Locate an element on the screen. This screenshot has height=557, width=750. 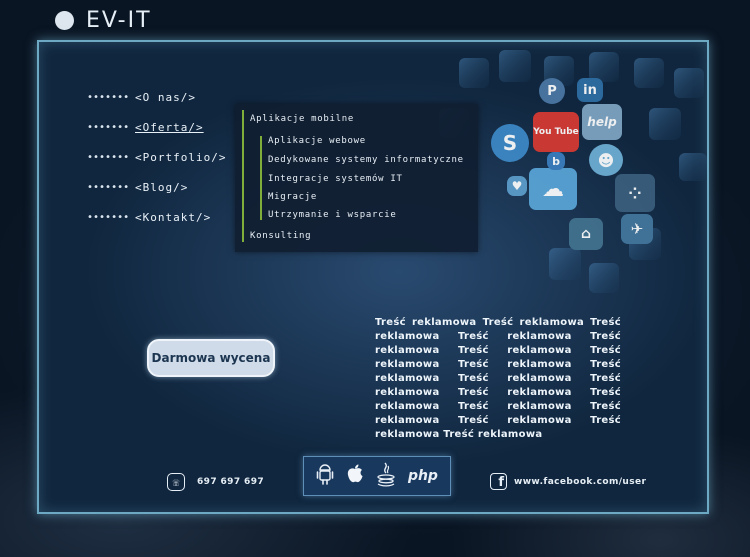
nav-item-portfolio: ••••••• <Portfolio/> is located at coordinates (156, 157).